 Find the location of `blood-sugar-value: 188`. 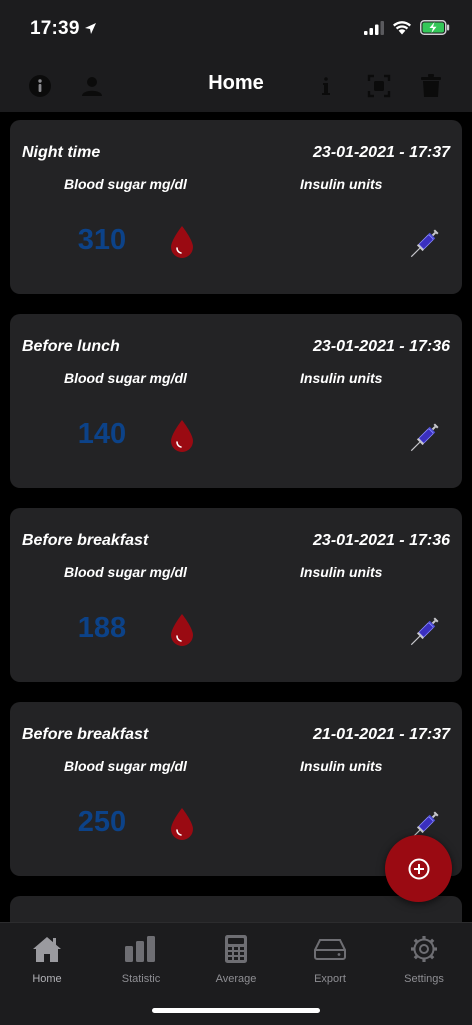

blood-sugar-value: 188 is located at coordinates (102, 628).